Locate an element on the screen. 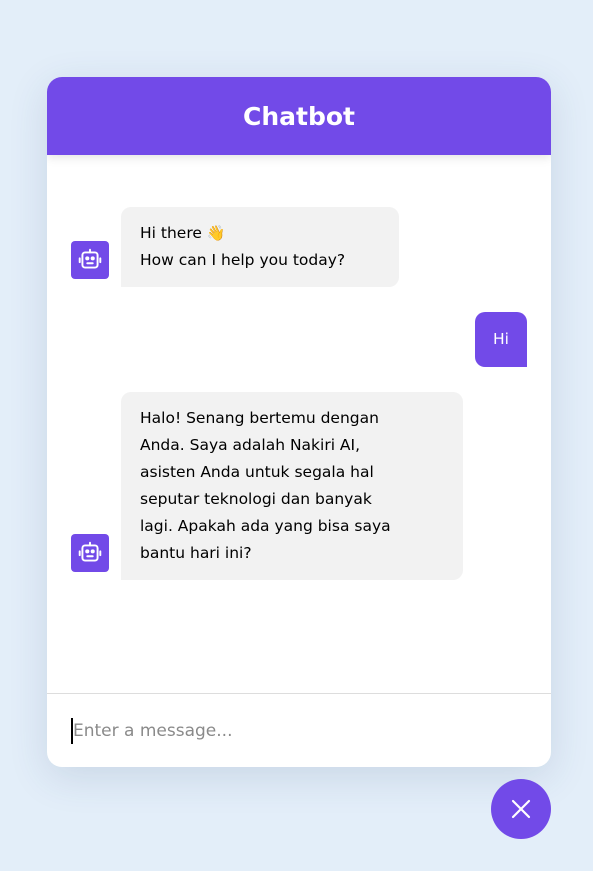  chat-bubble: Hi is located at coordinates (501, 339).